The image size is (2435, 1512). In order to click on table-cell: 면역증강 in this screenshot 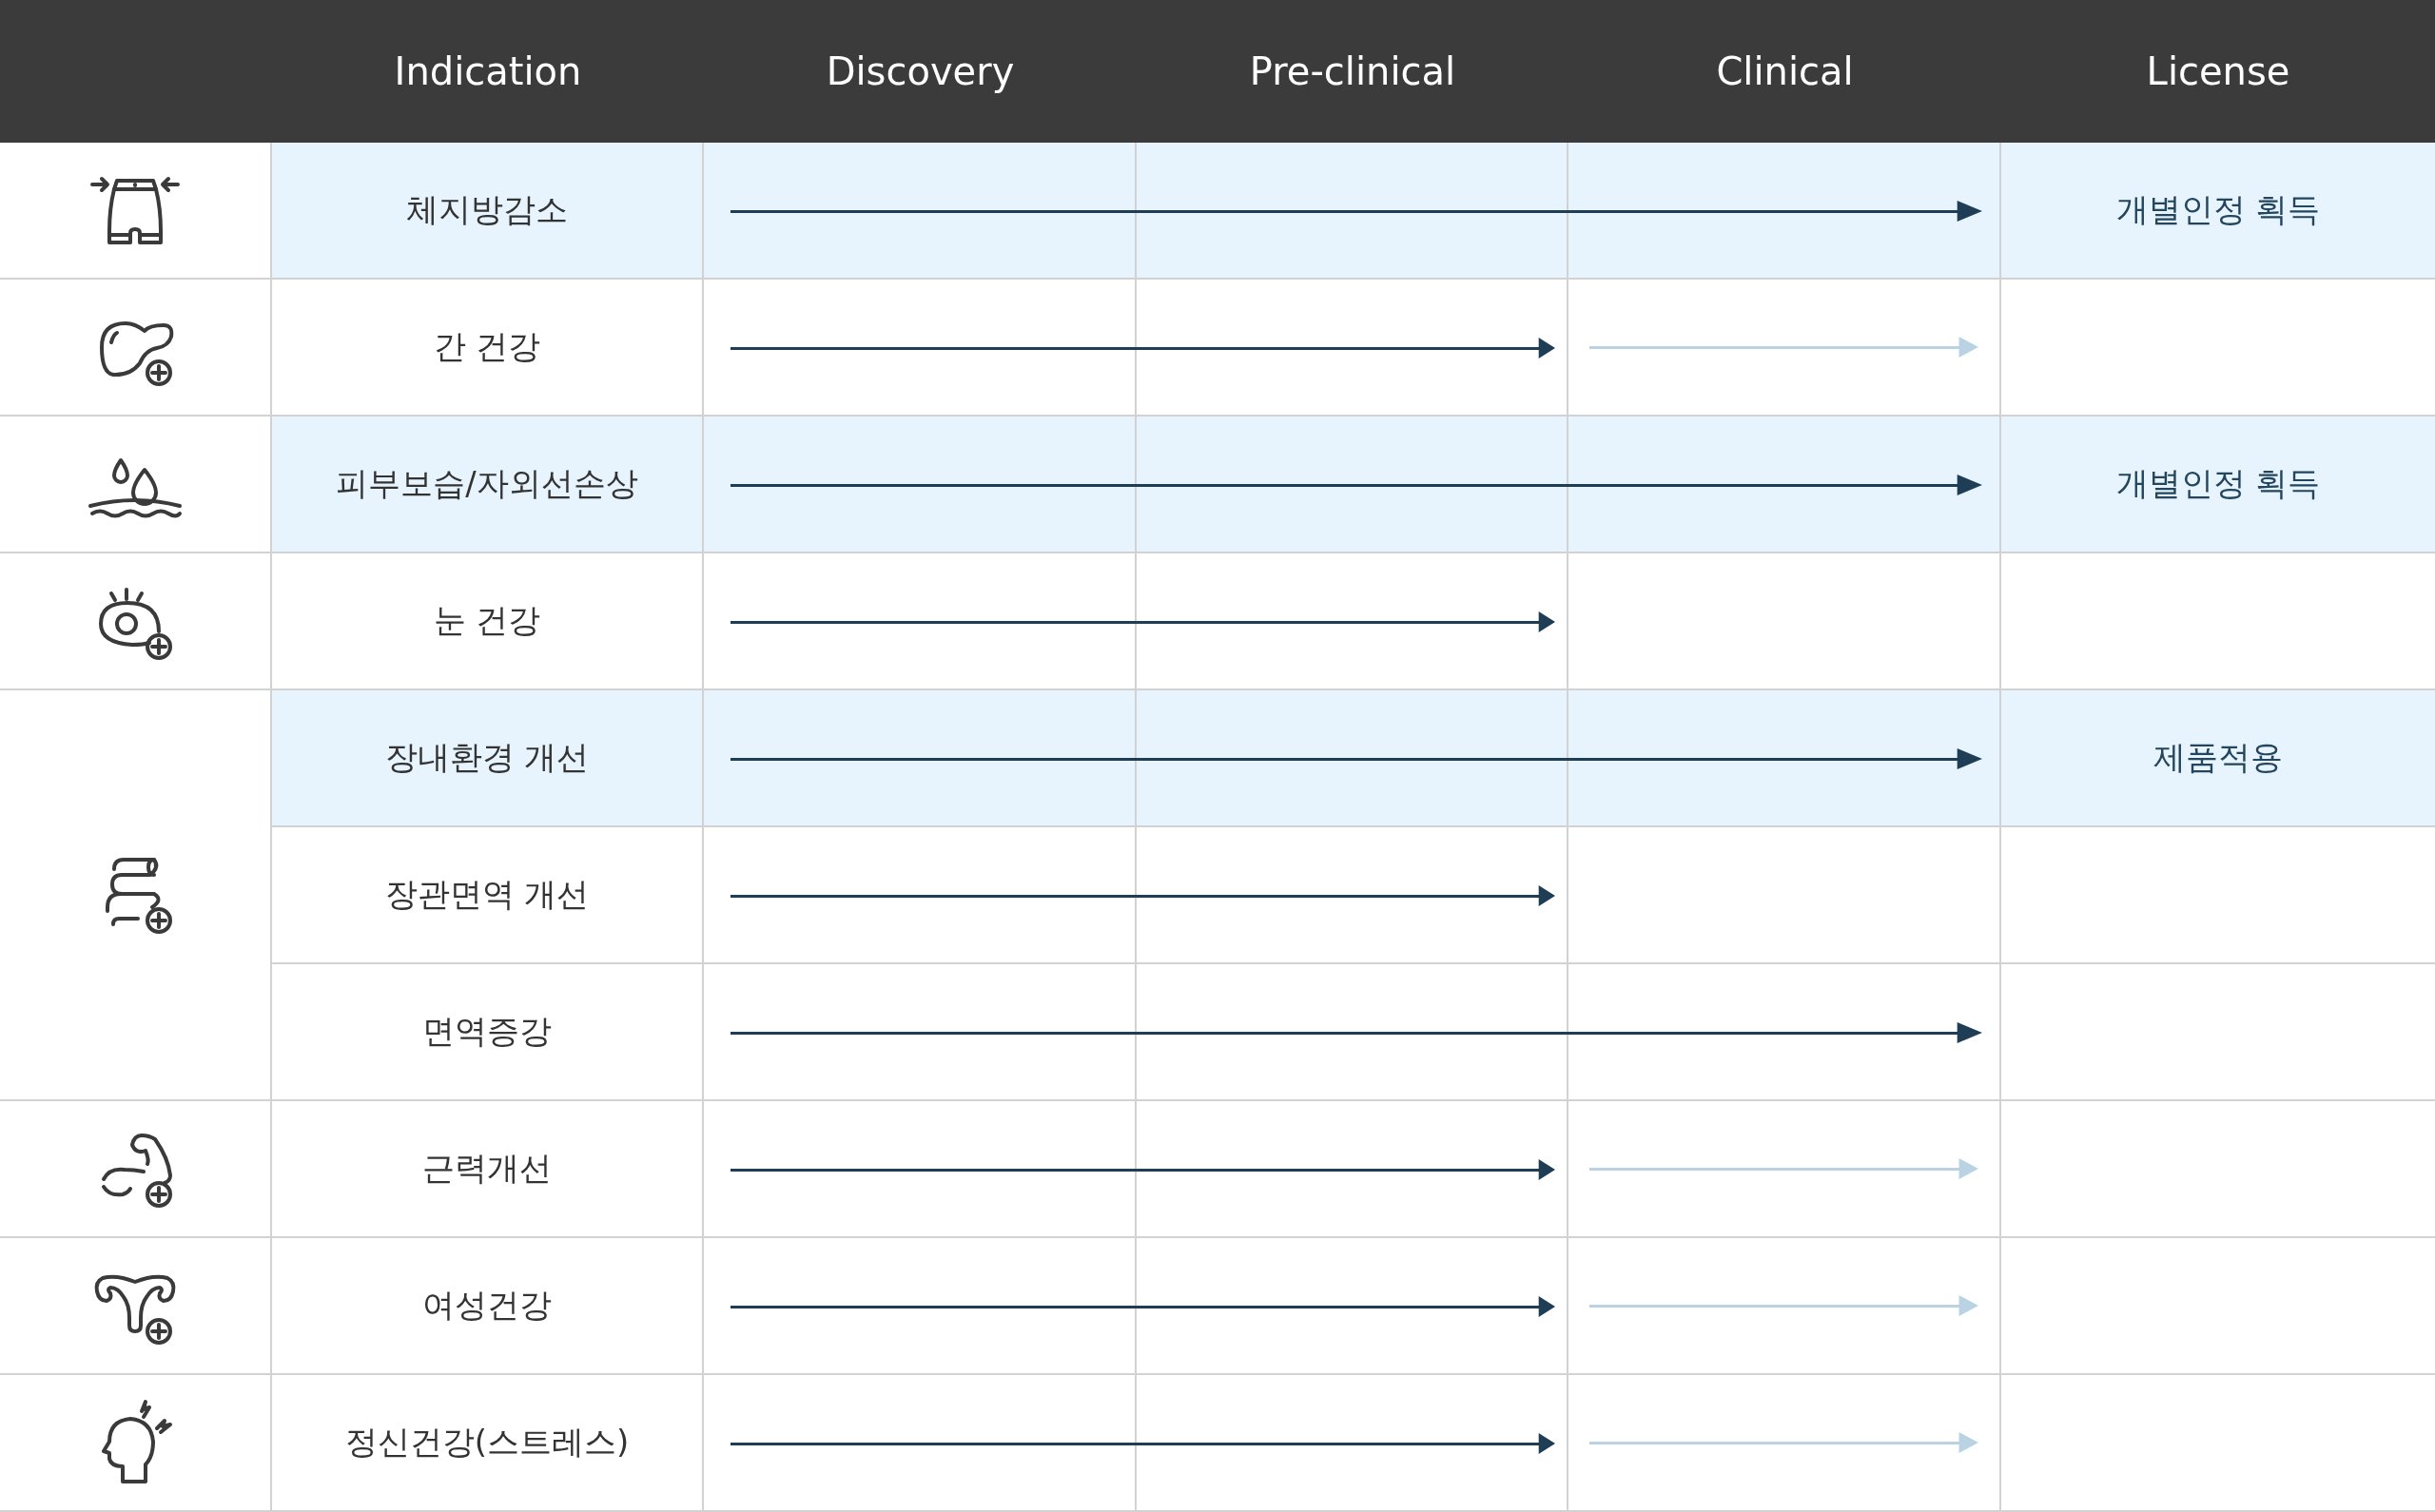, I will do `click(488, 1032)`.